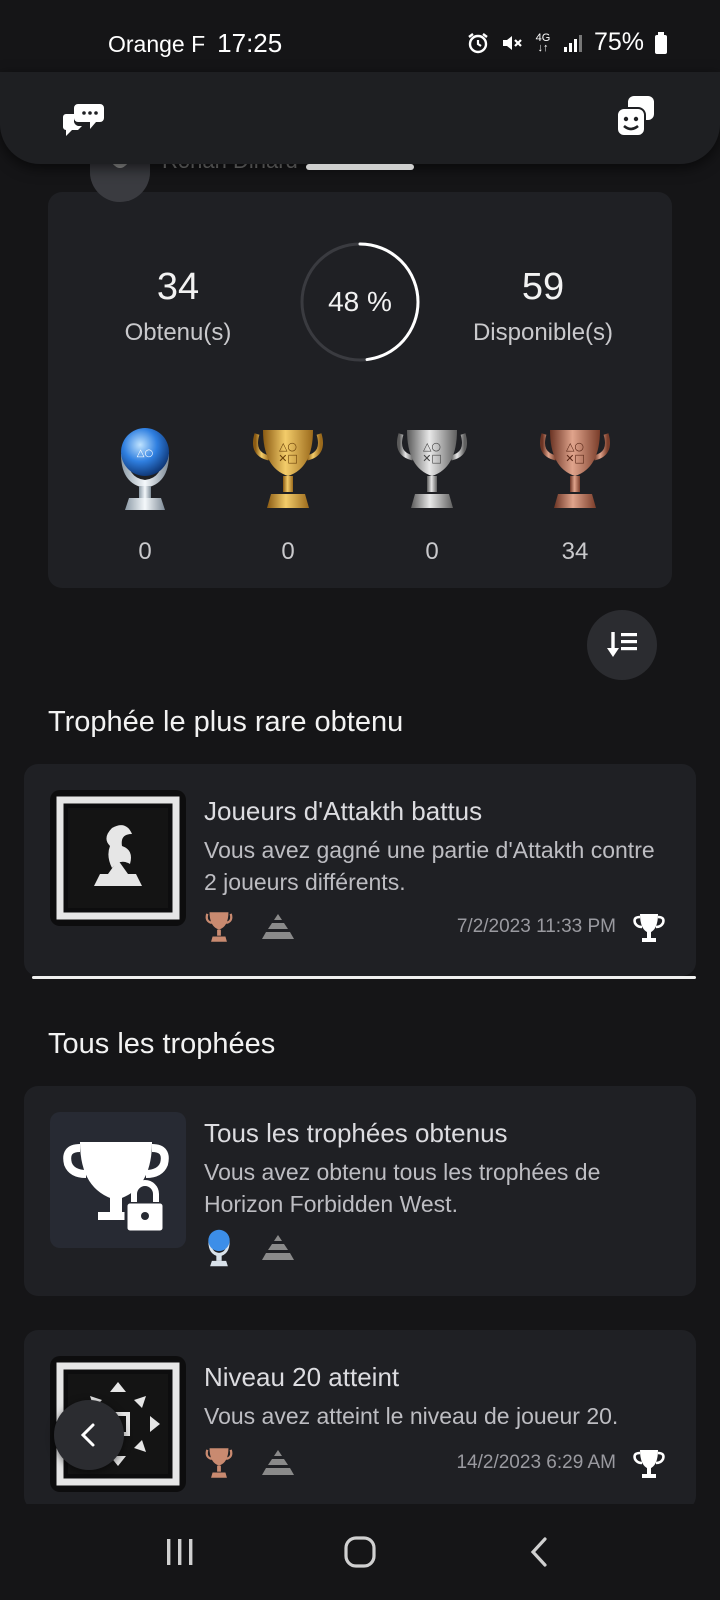 The width and height of the screenshot is (720, 1600). Describe the element at coordinates (288, 469) in the screenshot. I see `gold-trophy-icon: △○ ✕□` at that location.